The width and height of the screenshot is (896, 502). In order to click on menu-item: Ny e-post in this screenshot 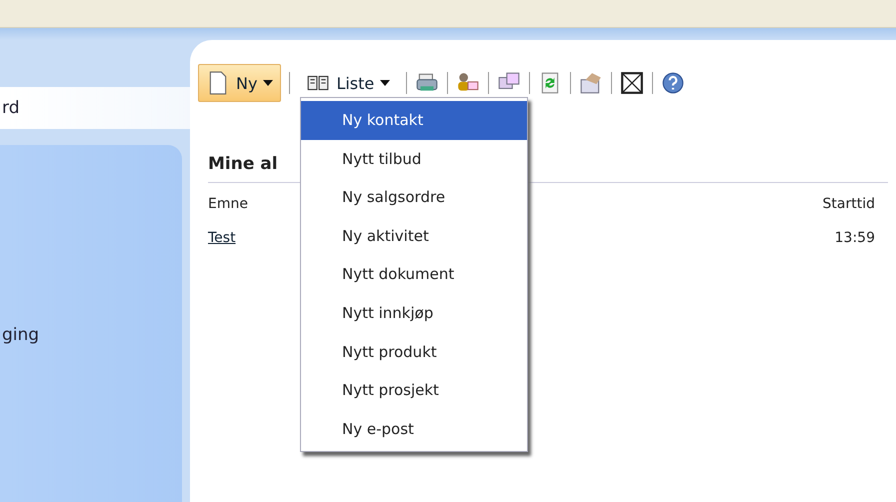, I will do `click(414, 429)`.